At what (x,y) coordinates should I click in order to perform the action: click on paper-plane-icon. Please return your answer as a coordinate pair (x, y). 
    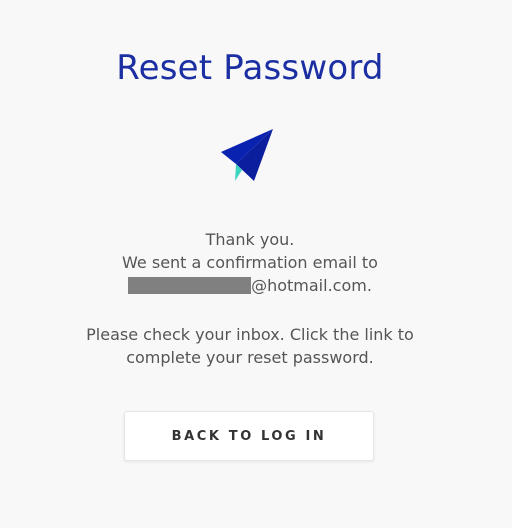
    Looking at the image, I should click on (247, 155).